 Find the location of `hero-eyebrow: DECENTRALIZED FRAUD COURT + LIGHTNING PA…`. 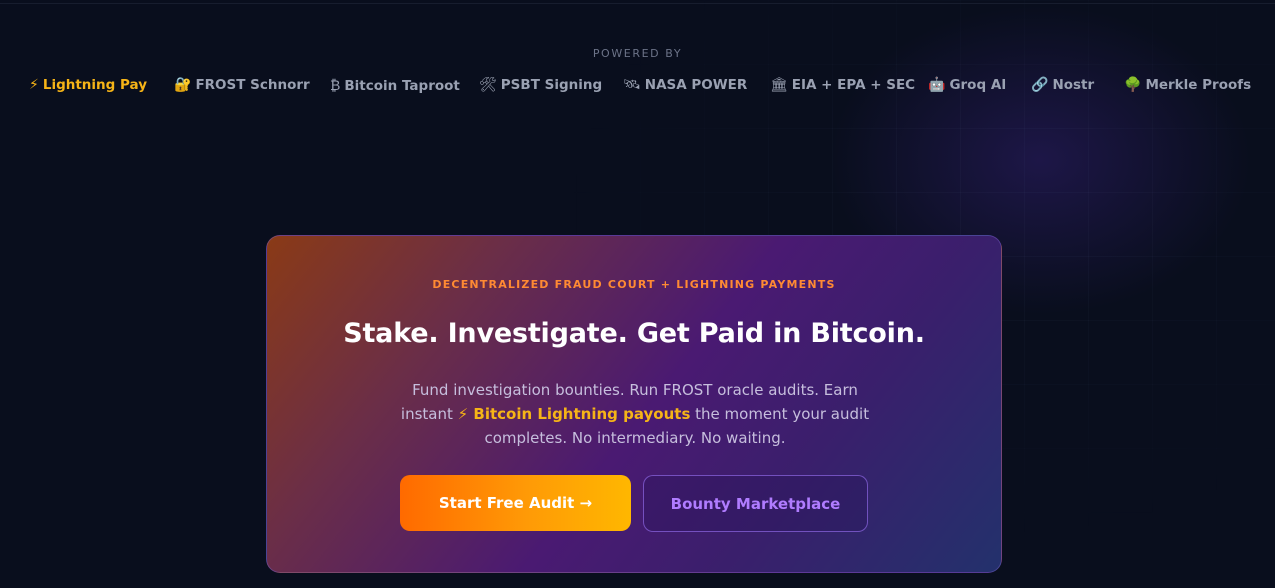

hero-eyebrow: DECENTRALIZED FRAUD COURT + LIGHTNING PA… is located at coordinates (634, 284).